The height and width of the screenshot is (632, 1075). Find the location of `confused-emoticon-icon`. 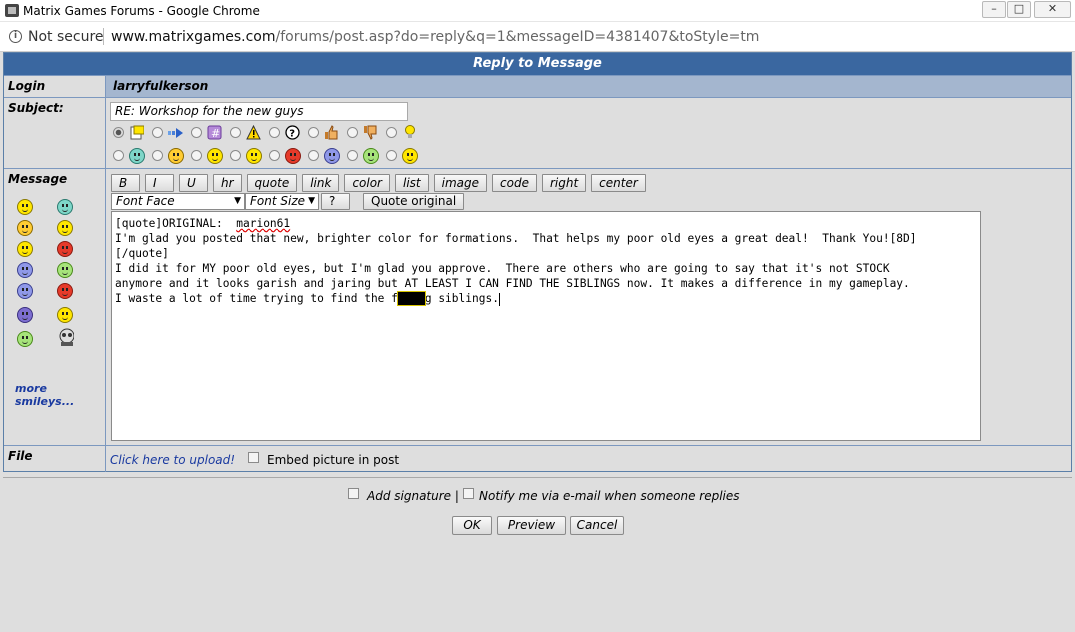

confused-emoticon-icon is located at coordinates (25, 249).